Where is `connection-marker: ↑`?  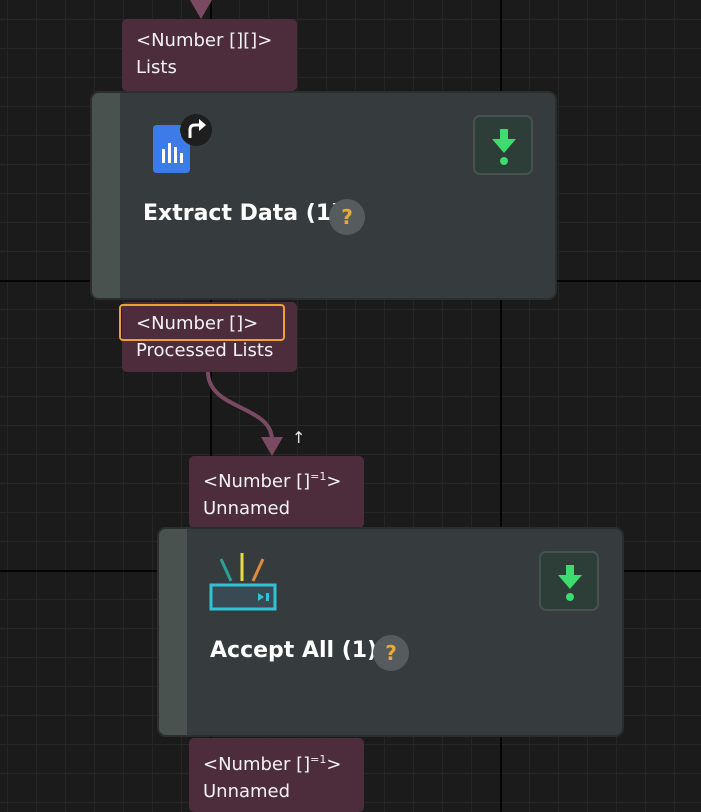 connection-marker: ↑ is located at coordinates (299, 437).